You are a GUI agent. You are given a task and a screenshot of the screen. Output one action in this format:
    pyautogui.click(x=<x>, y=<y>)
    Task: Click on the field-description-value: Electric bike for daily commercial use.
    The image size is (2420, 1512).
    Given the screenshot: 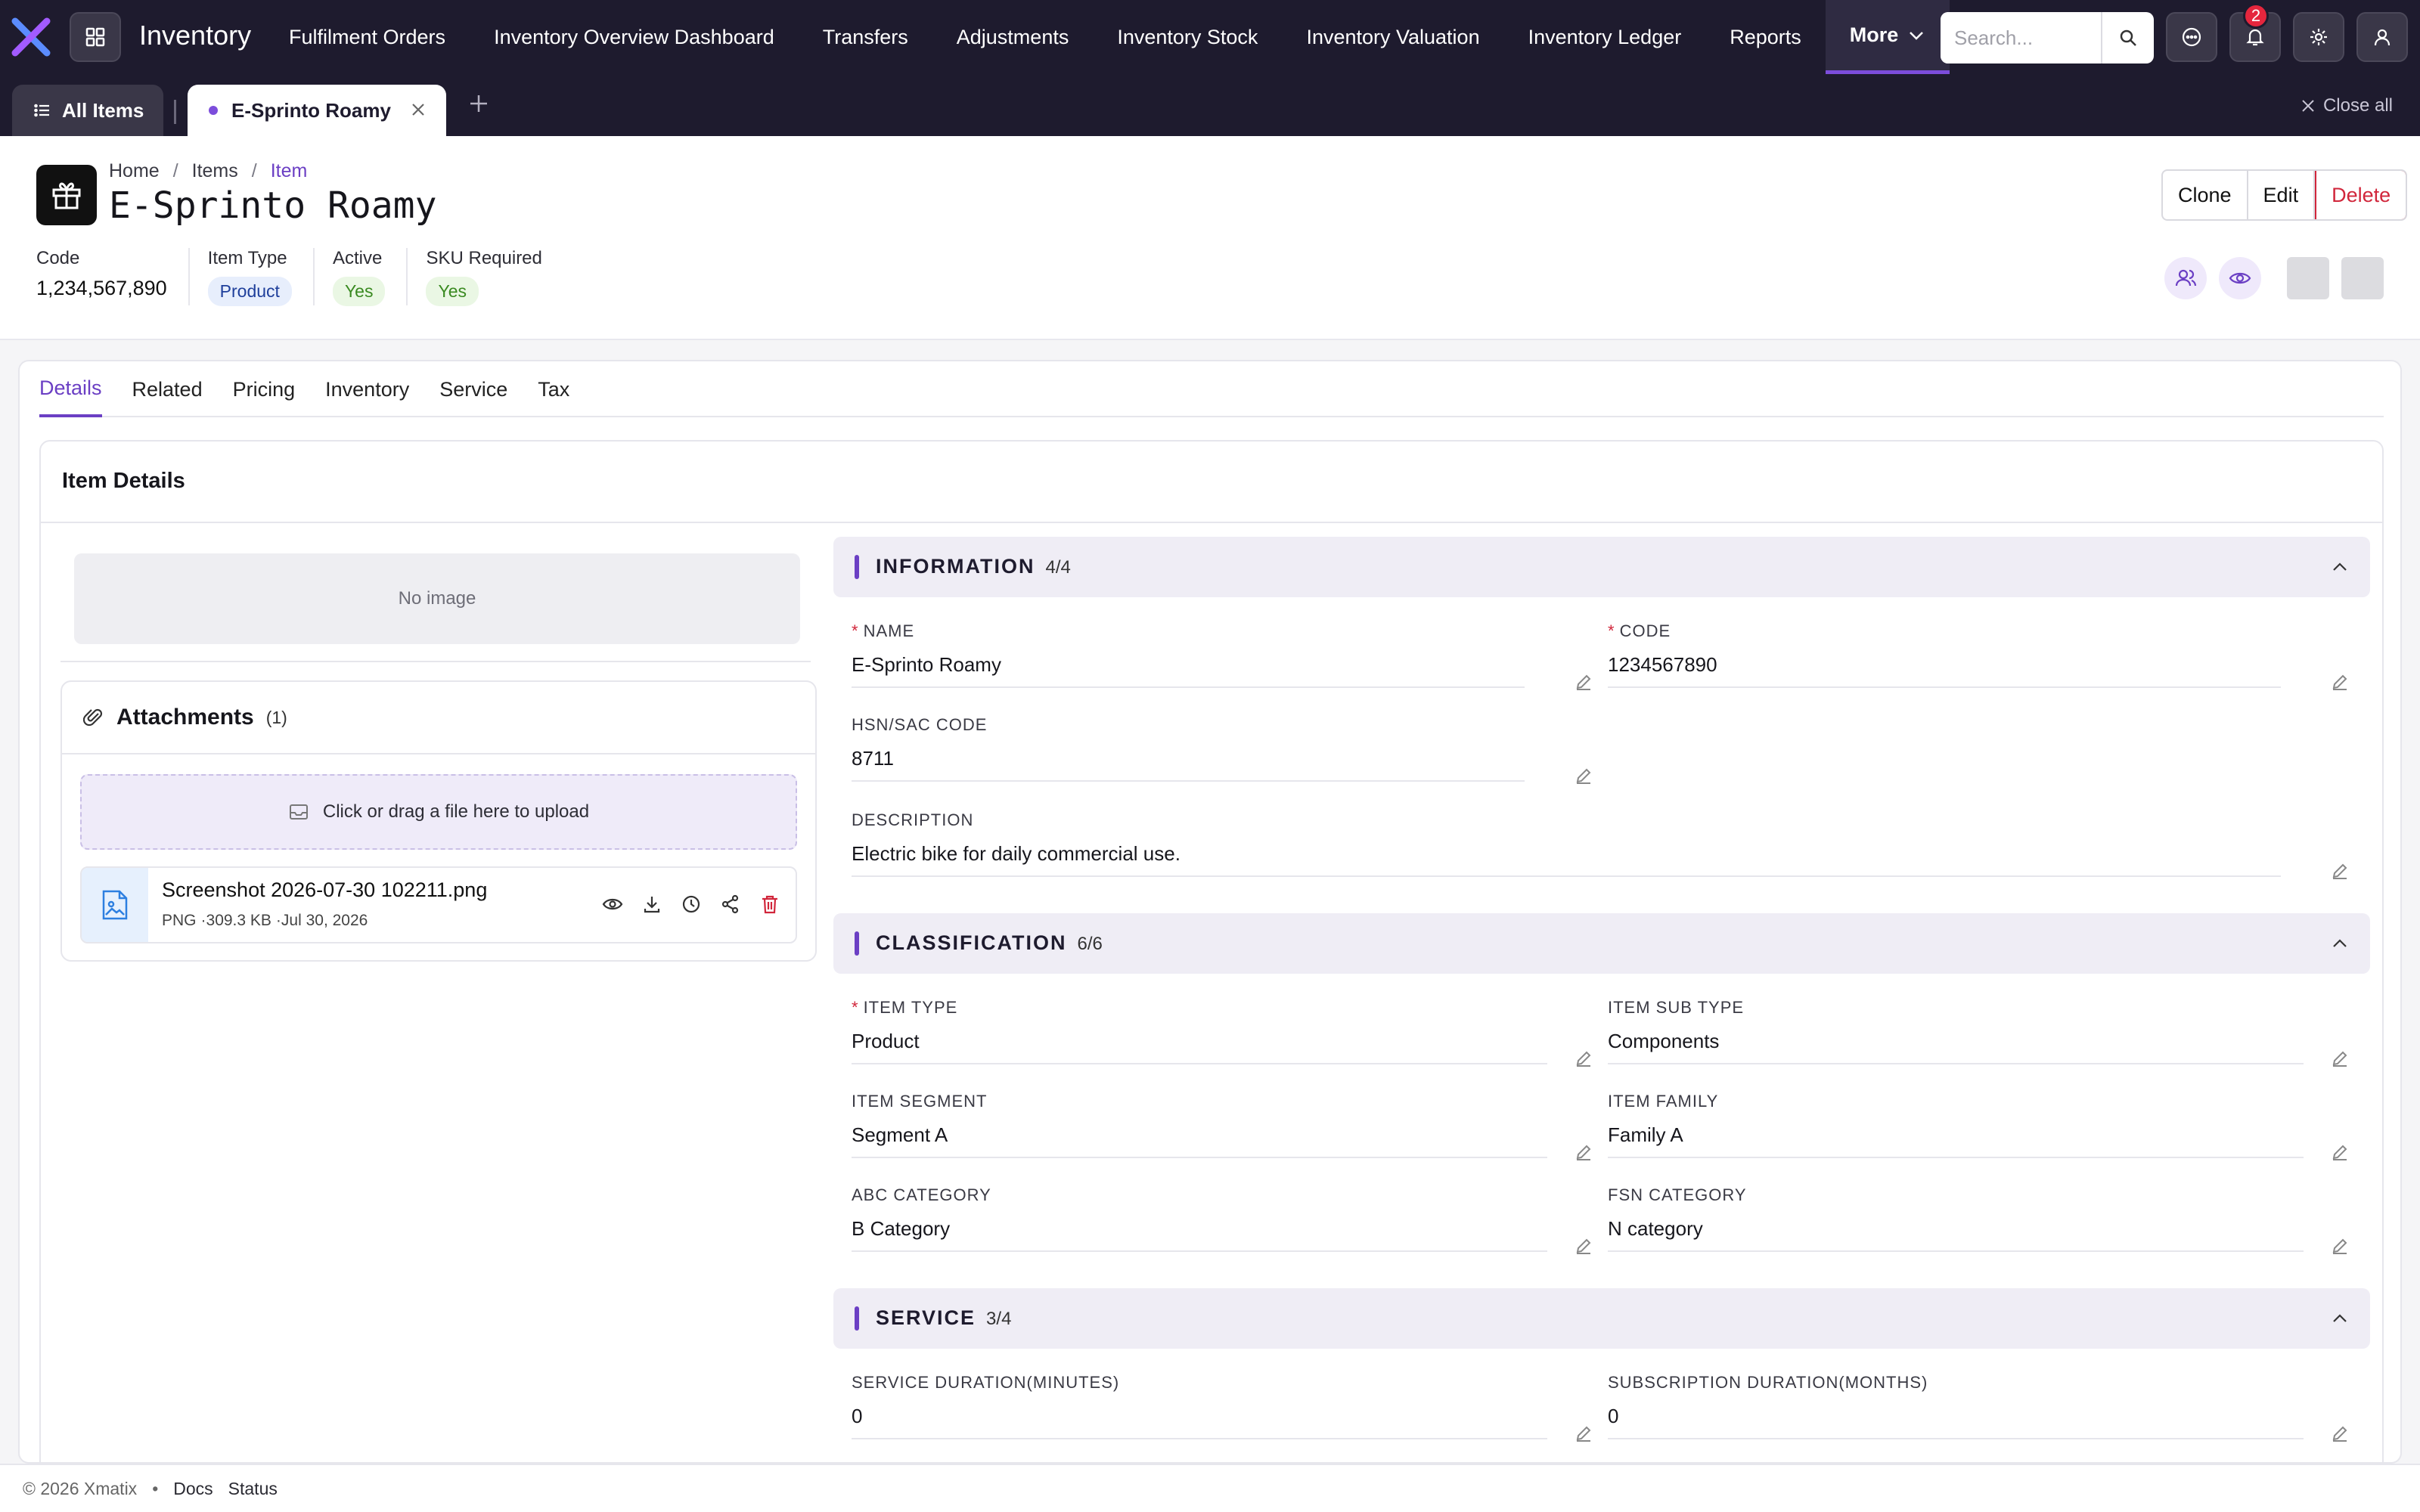 What is the action you would take?
    pyautogui.click(x=1566, y=859)
    